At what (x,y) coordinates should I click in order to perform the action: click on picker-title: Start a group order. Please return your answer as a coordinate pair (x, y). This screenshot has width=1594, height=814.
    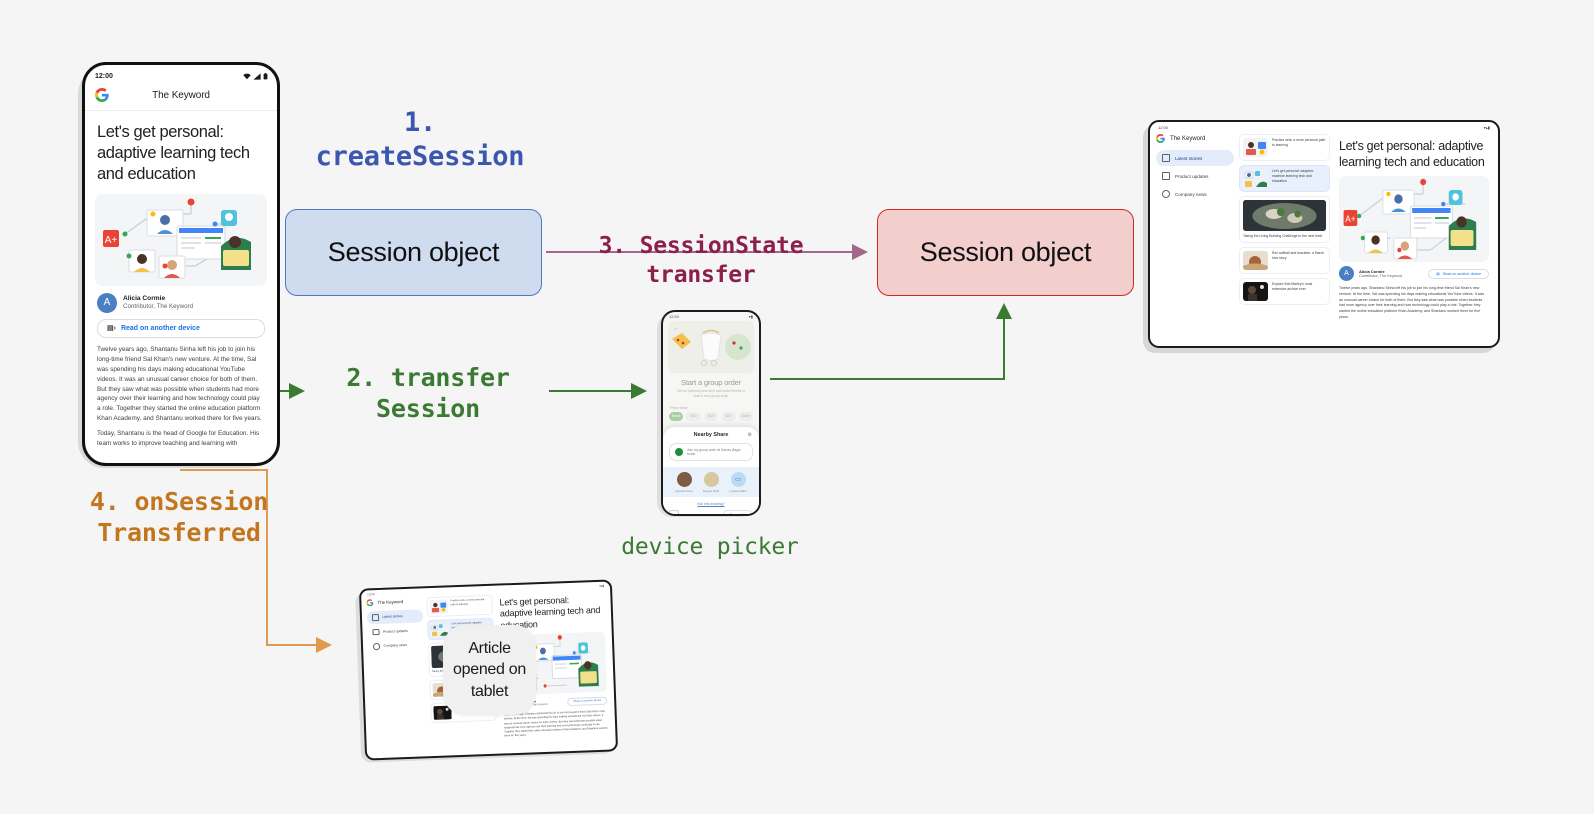
    Looking at the image, I should click on (711, 382).